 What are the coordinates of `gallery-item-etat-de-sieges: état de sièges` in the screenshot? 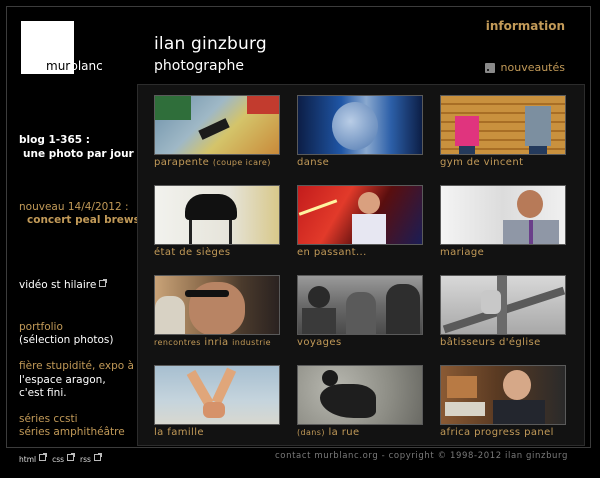 It's located at (218, 225).